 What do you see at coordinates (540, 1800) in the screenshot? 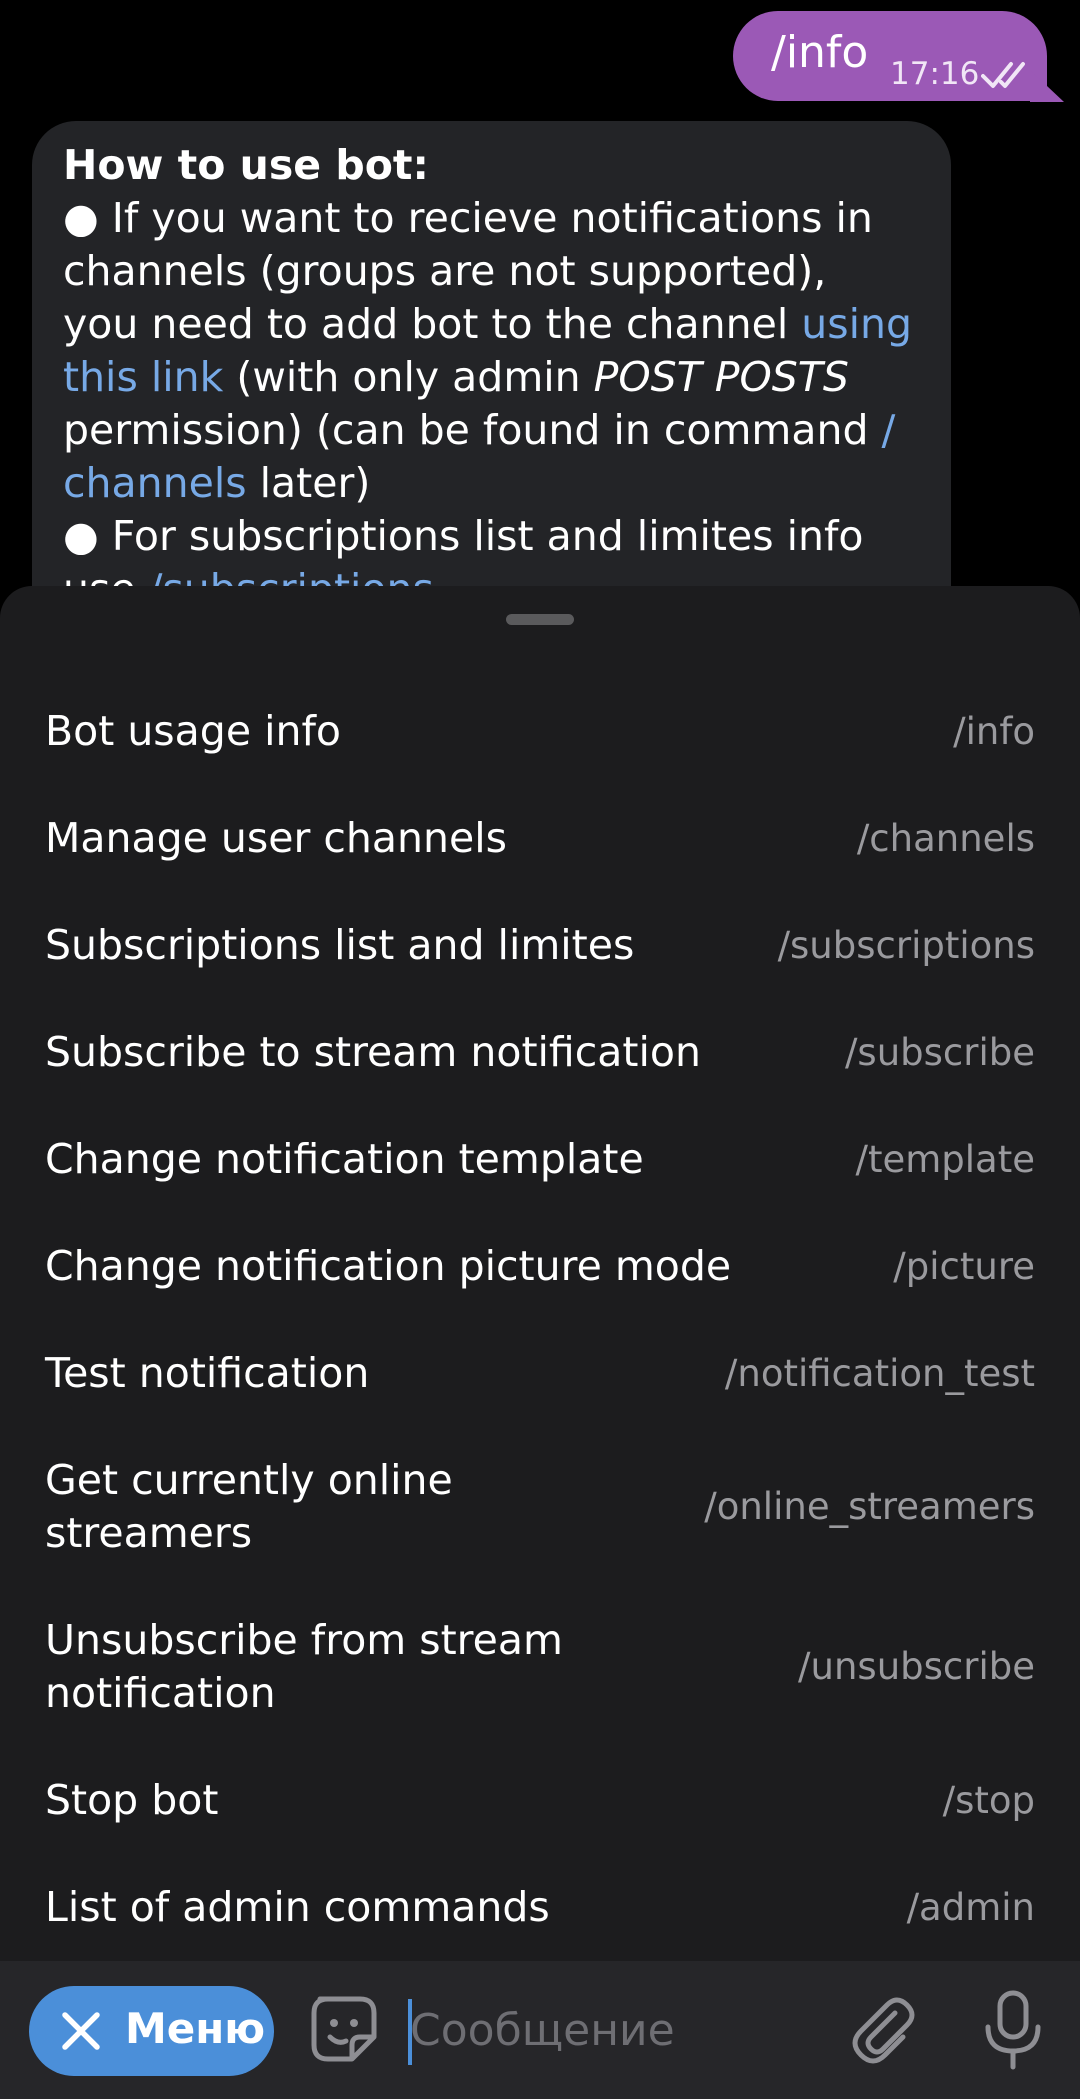
I see `command-item-stop: Stop bot /stop` at bounding box center [540, 1800].